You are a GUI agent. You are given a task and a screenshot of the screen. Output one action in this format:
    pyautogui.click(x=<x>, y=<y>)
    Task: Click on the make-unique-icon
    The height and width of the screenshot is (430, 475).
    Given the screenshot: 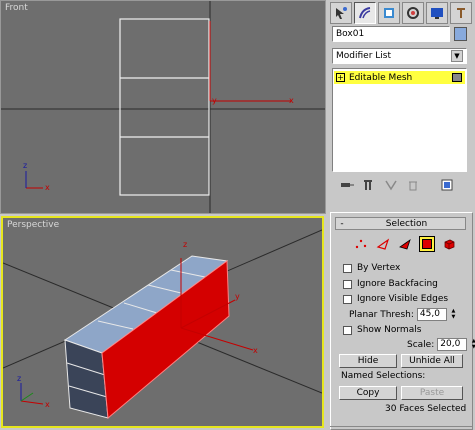 What is the action you would take?
    pyautogui.click(x=391, y=185)
    